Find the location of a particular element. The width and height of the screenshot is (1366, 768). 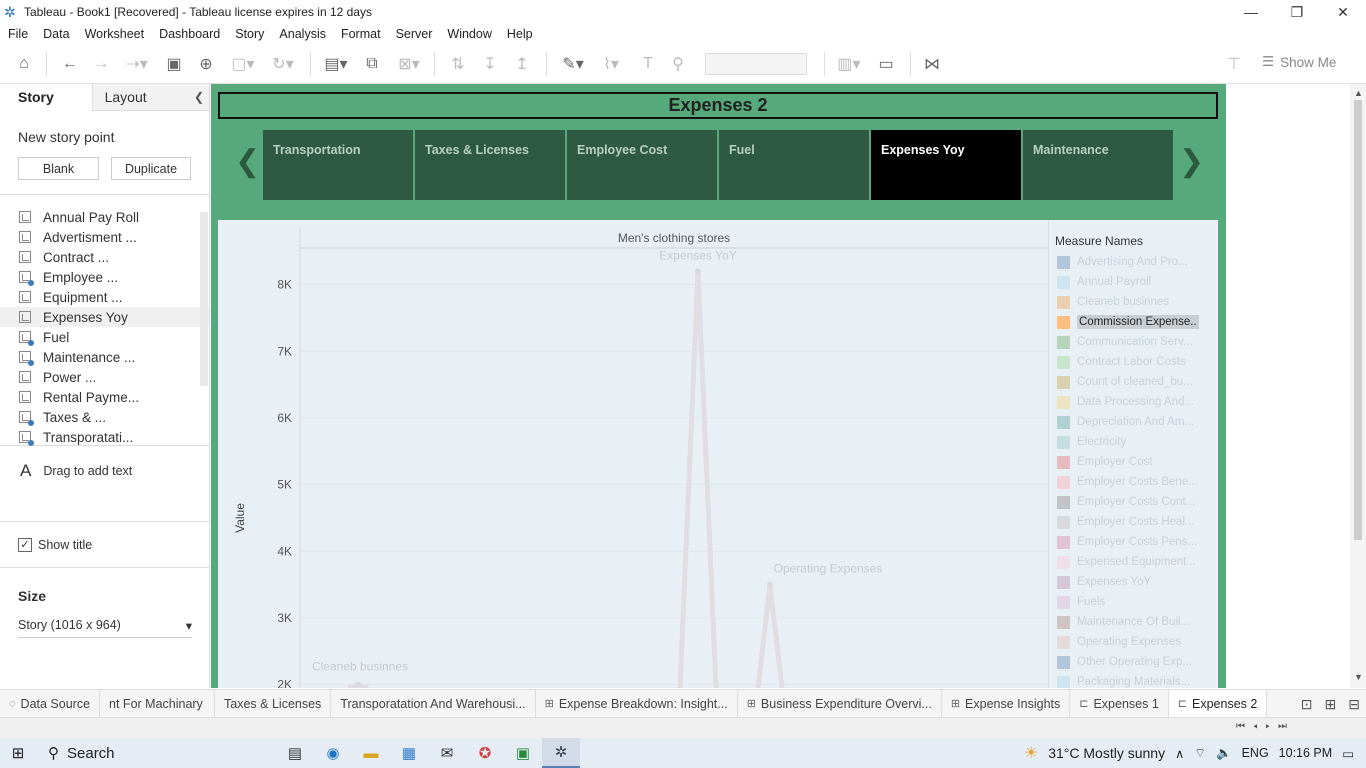

vertical-scrollbar: ▲ ▼ is located at coordinates (1358, 386).